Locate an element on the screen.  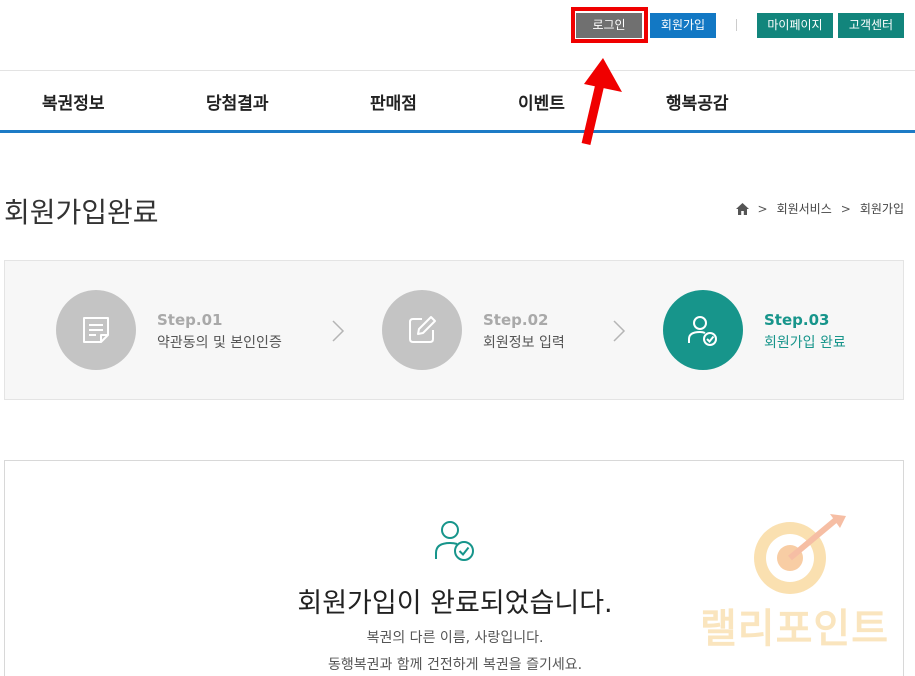
nav-item-stores: 판매점 is located at coordinates (393, 101).